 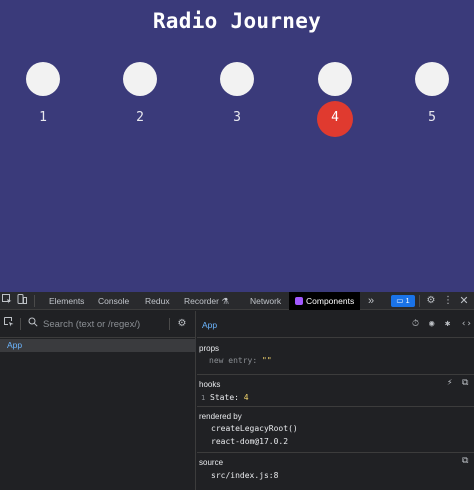 I want to click on device-toolbar-icon, so click(x=22, y=301).